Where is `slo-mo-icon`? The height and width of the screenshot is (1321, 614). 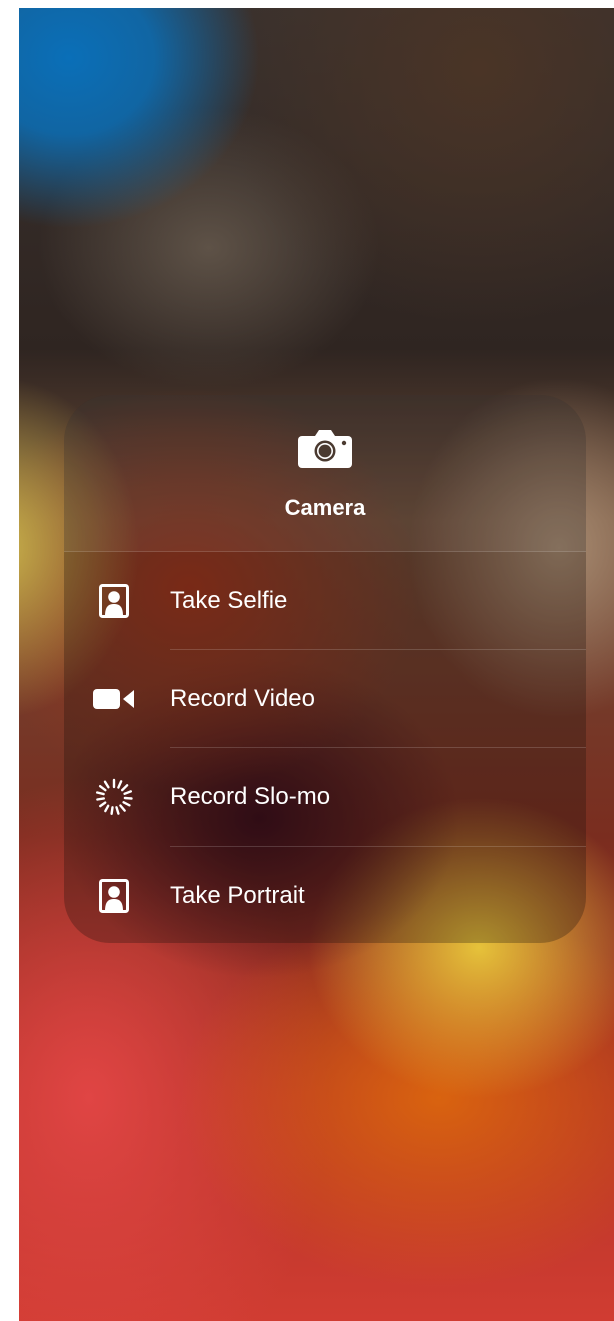
slo-mo-icon is located at coordinates (114, 796).